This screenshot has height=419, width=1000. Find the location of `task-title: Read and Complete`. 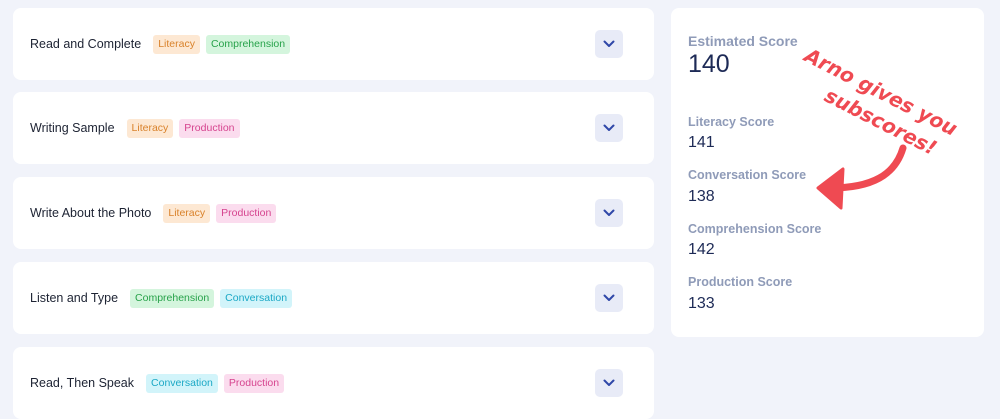

task-title: Read and Complete is located at coordinates (86, 44).